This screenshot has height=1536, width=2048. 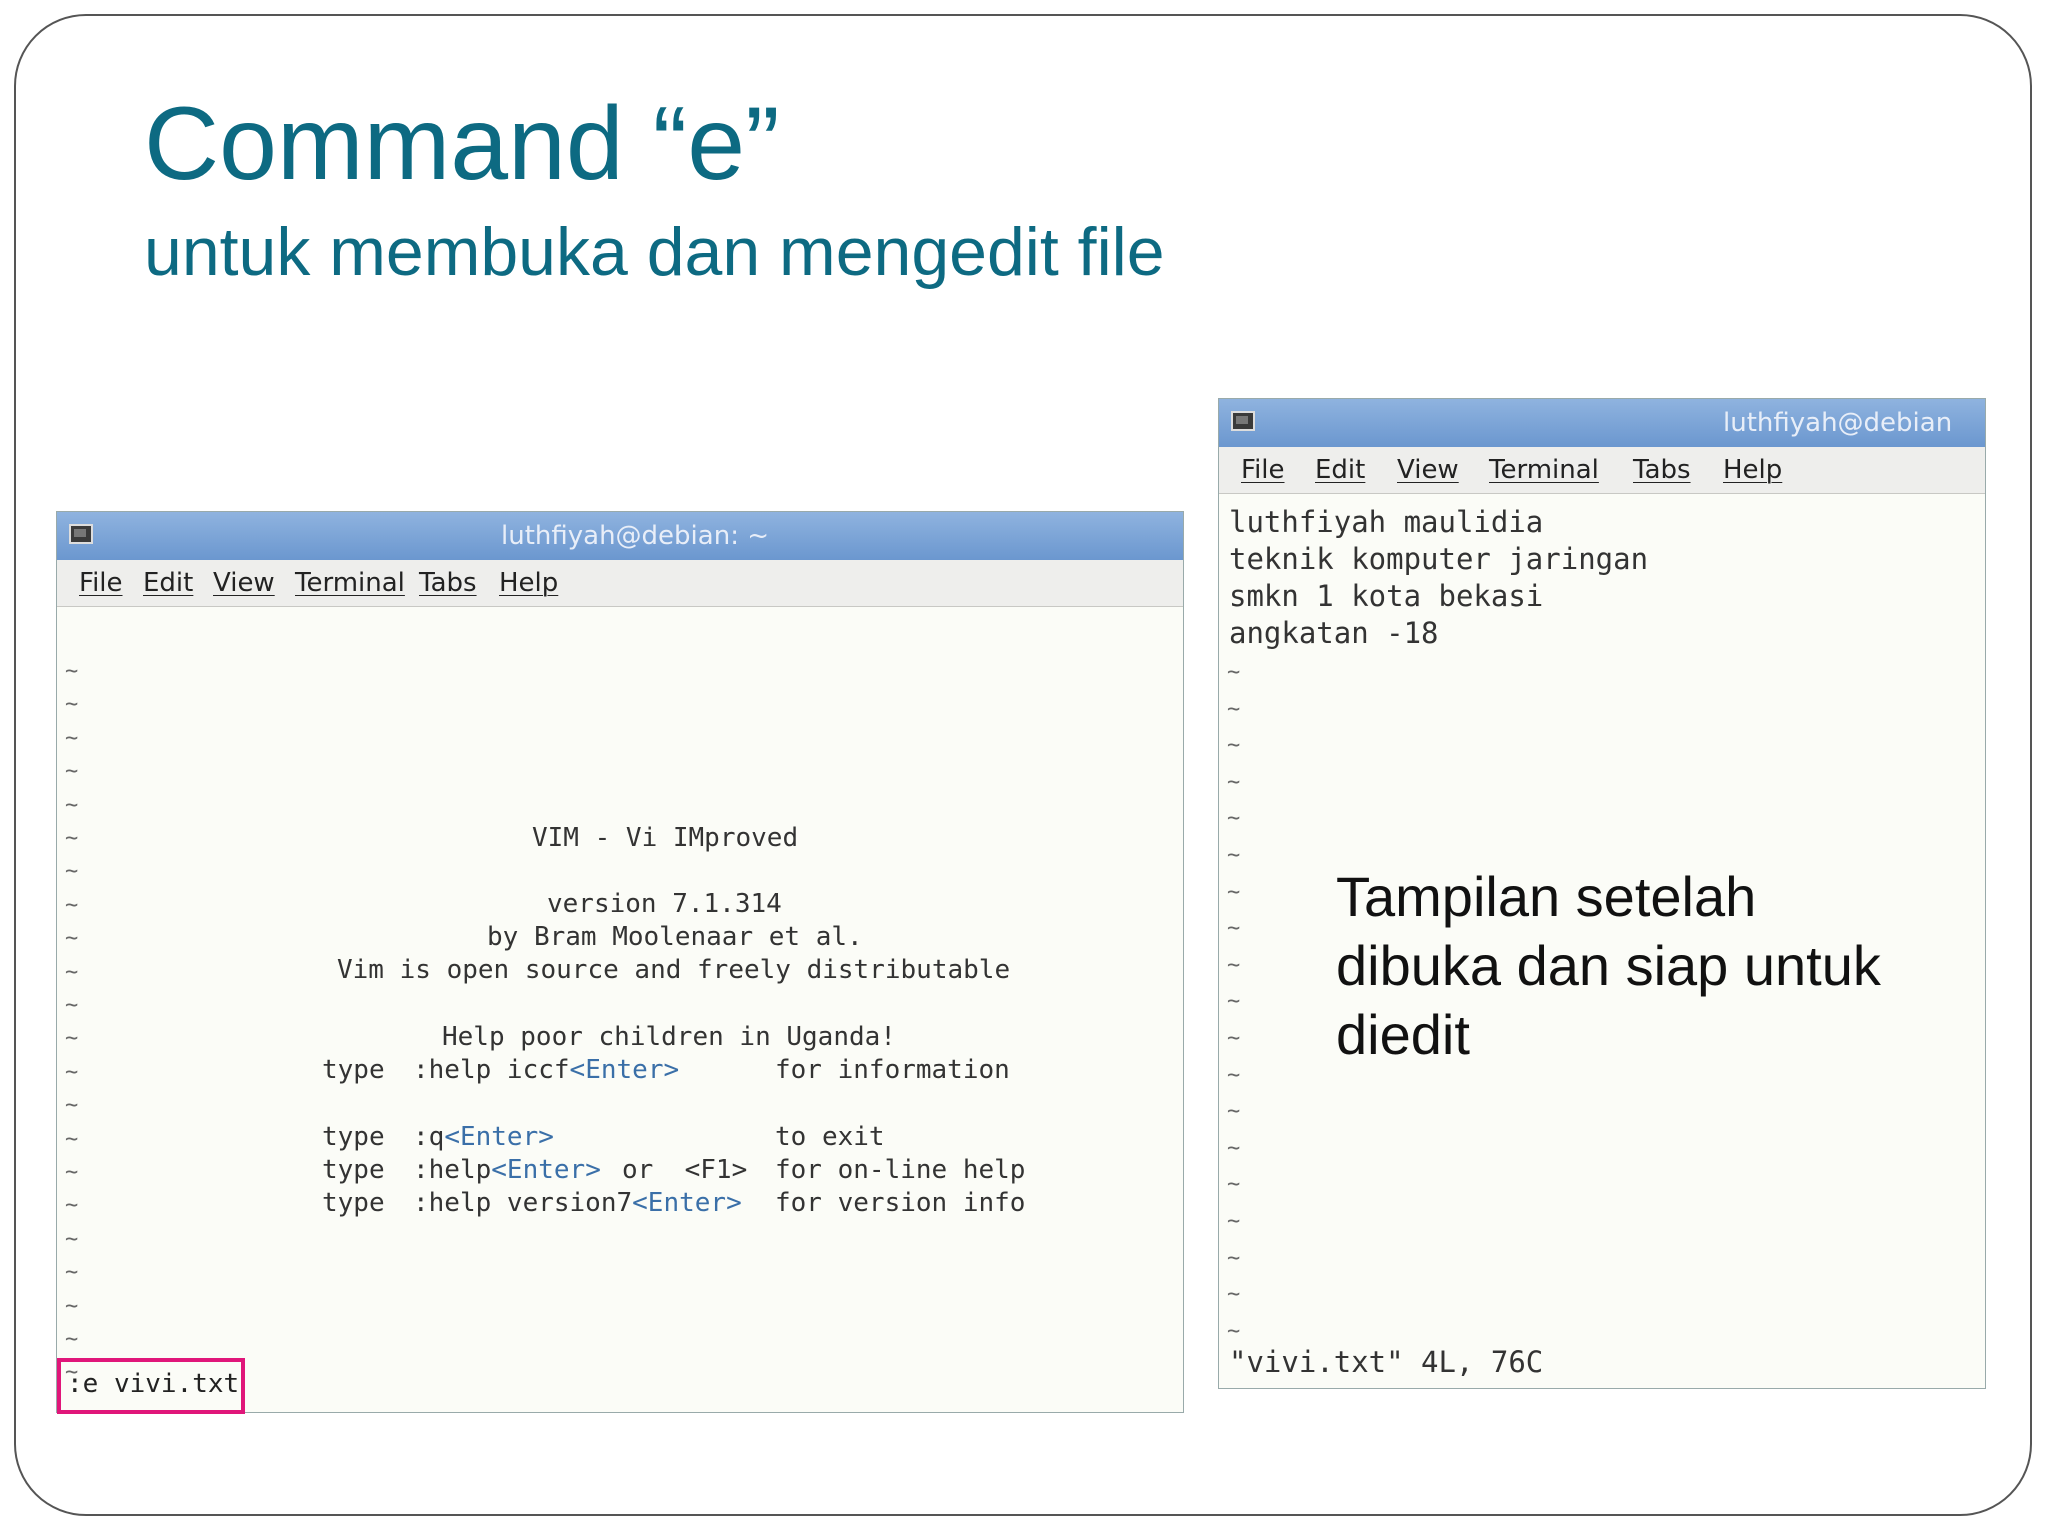 What do you see at coordinates (1334, 633) in the screenshot?
I see `file-line: angkatan -18` at bounding box center [1334, 633].